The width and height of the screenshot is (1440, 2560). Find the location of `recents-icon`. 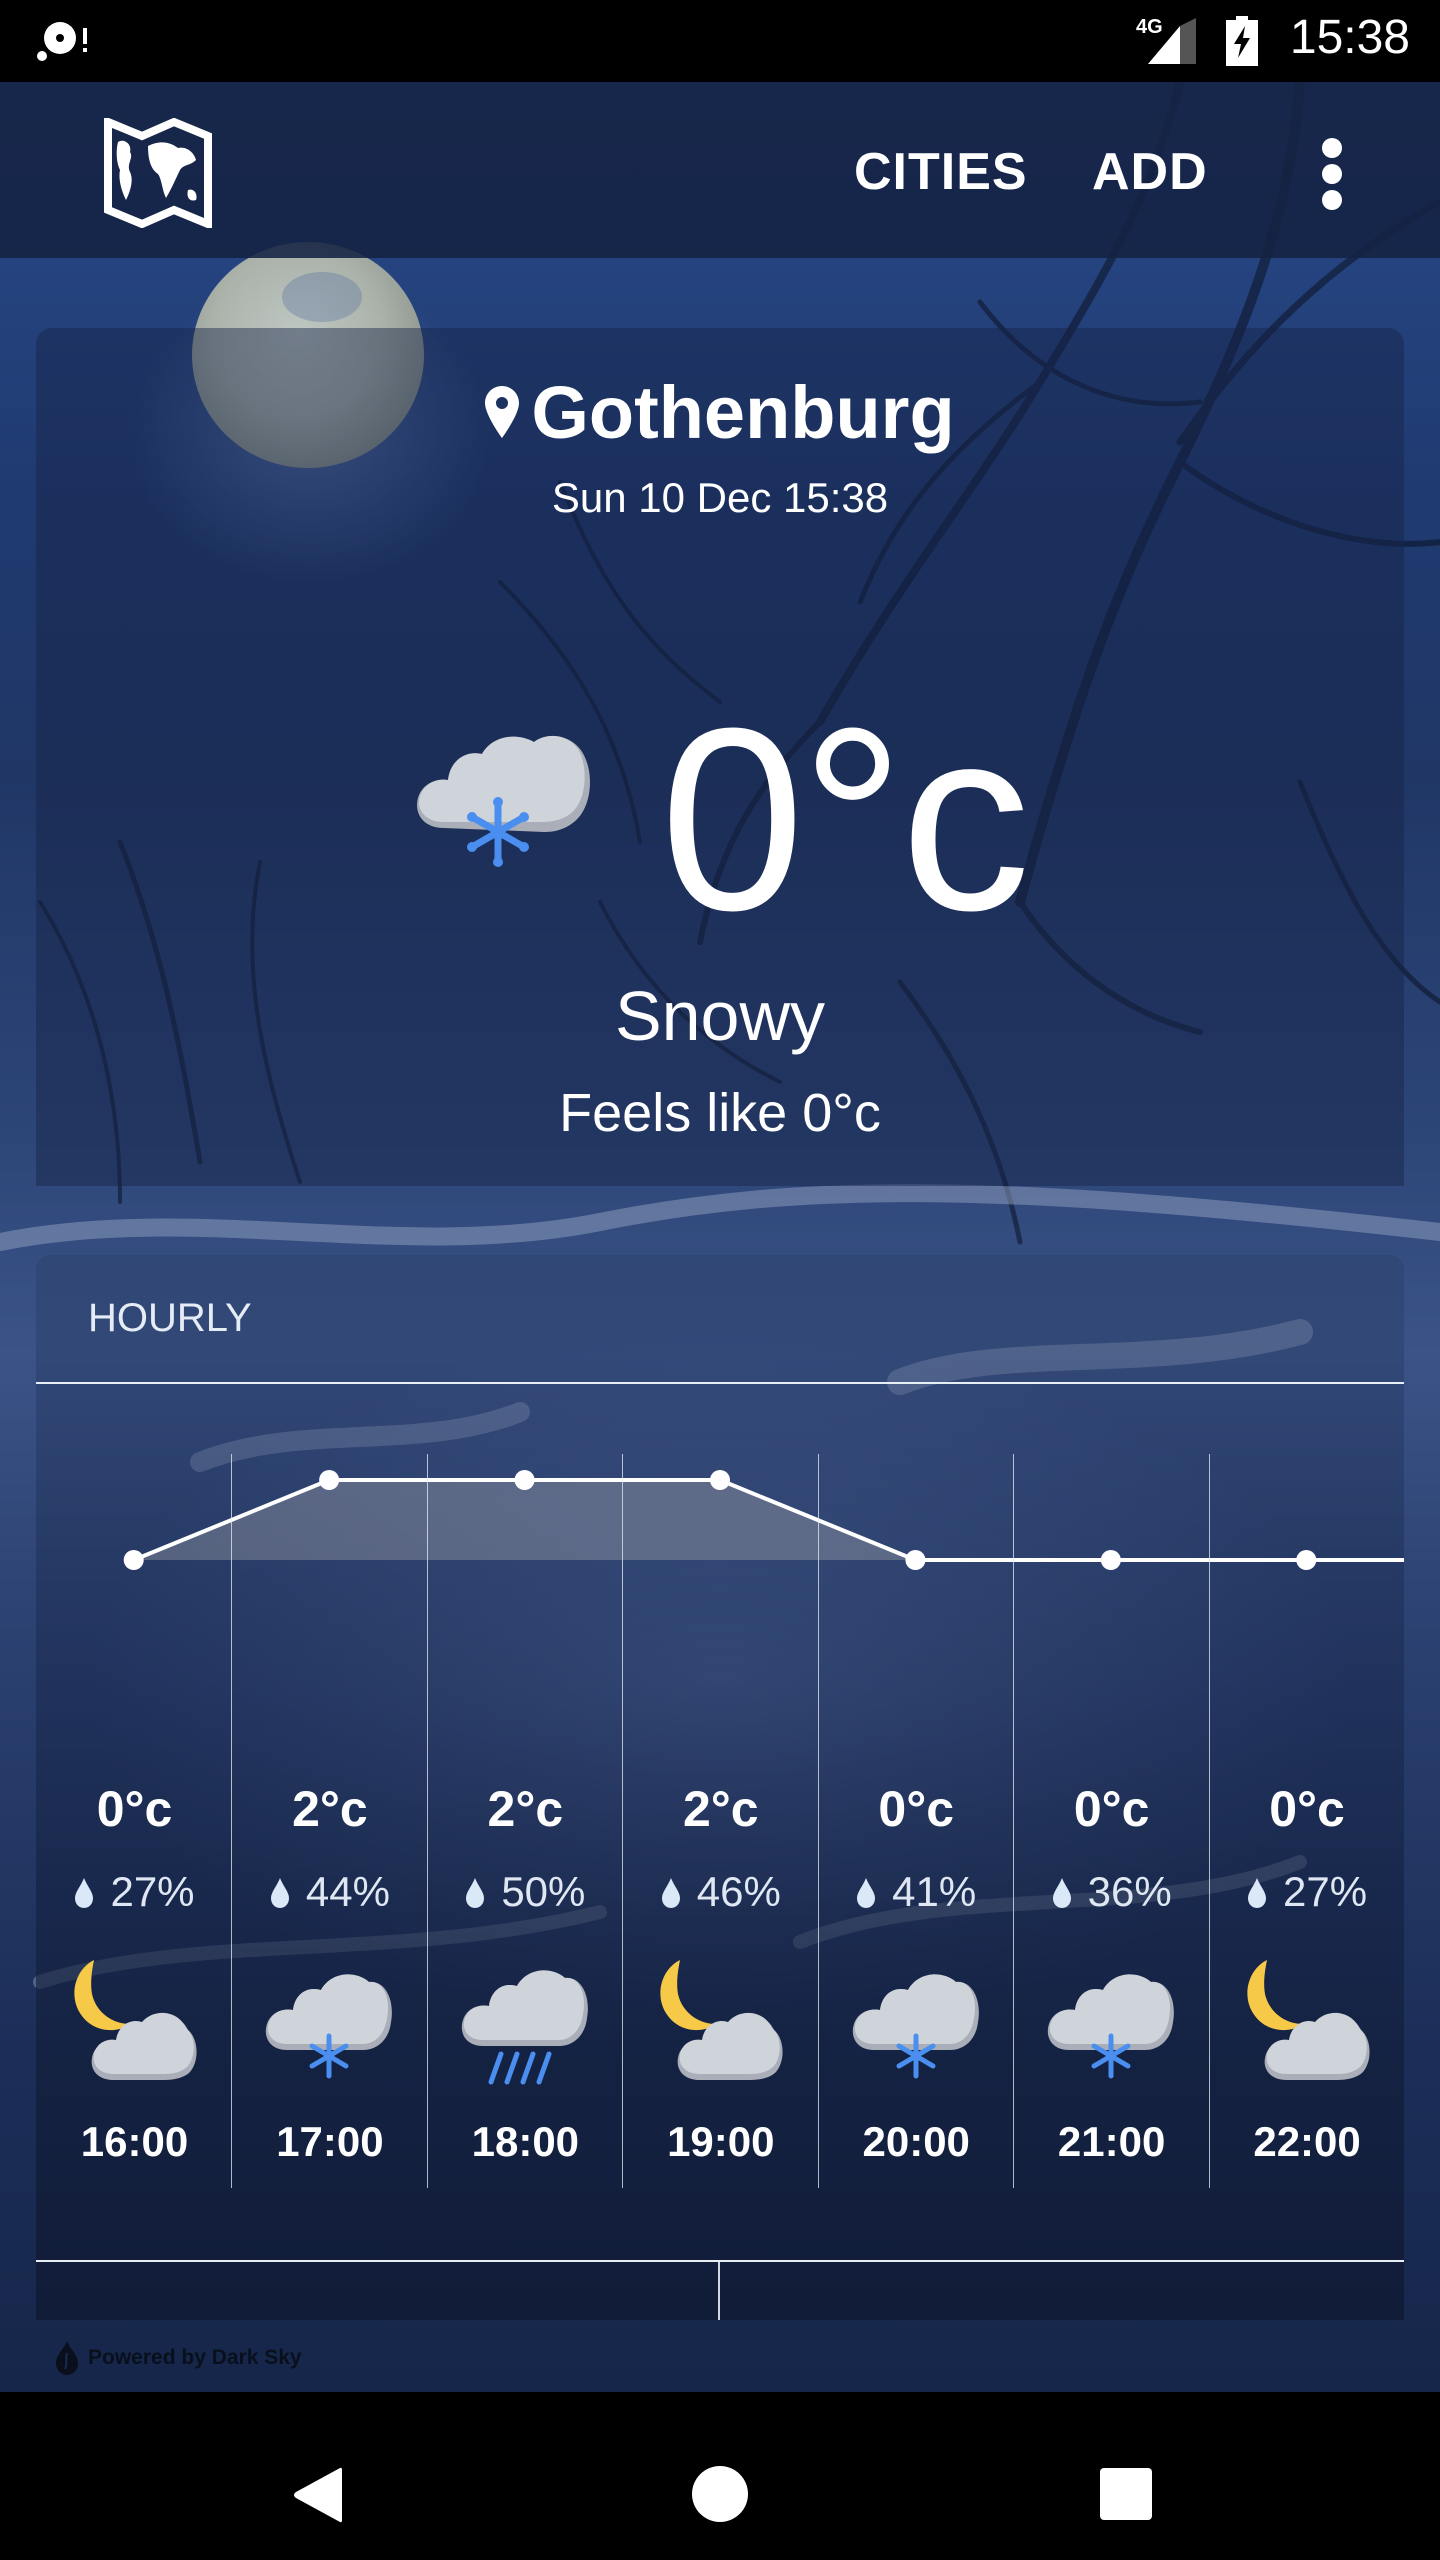

recents-icon is located at coordinates (1126, 2494).